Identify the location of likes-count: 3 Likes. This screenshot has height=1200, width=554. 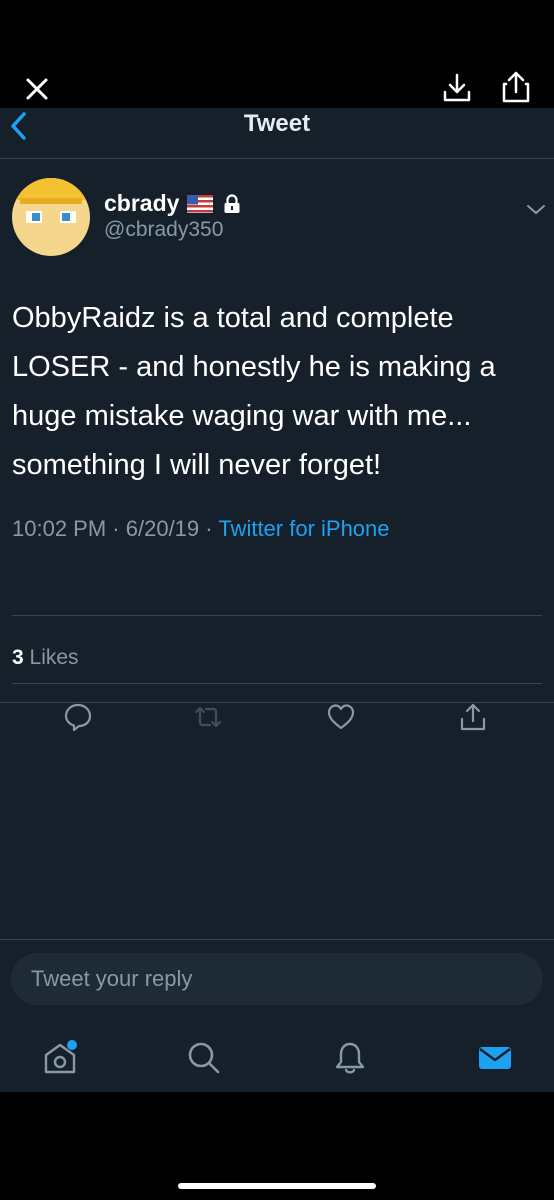
(45, 658).